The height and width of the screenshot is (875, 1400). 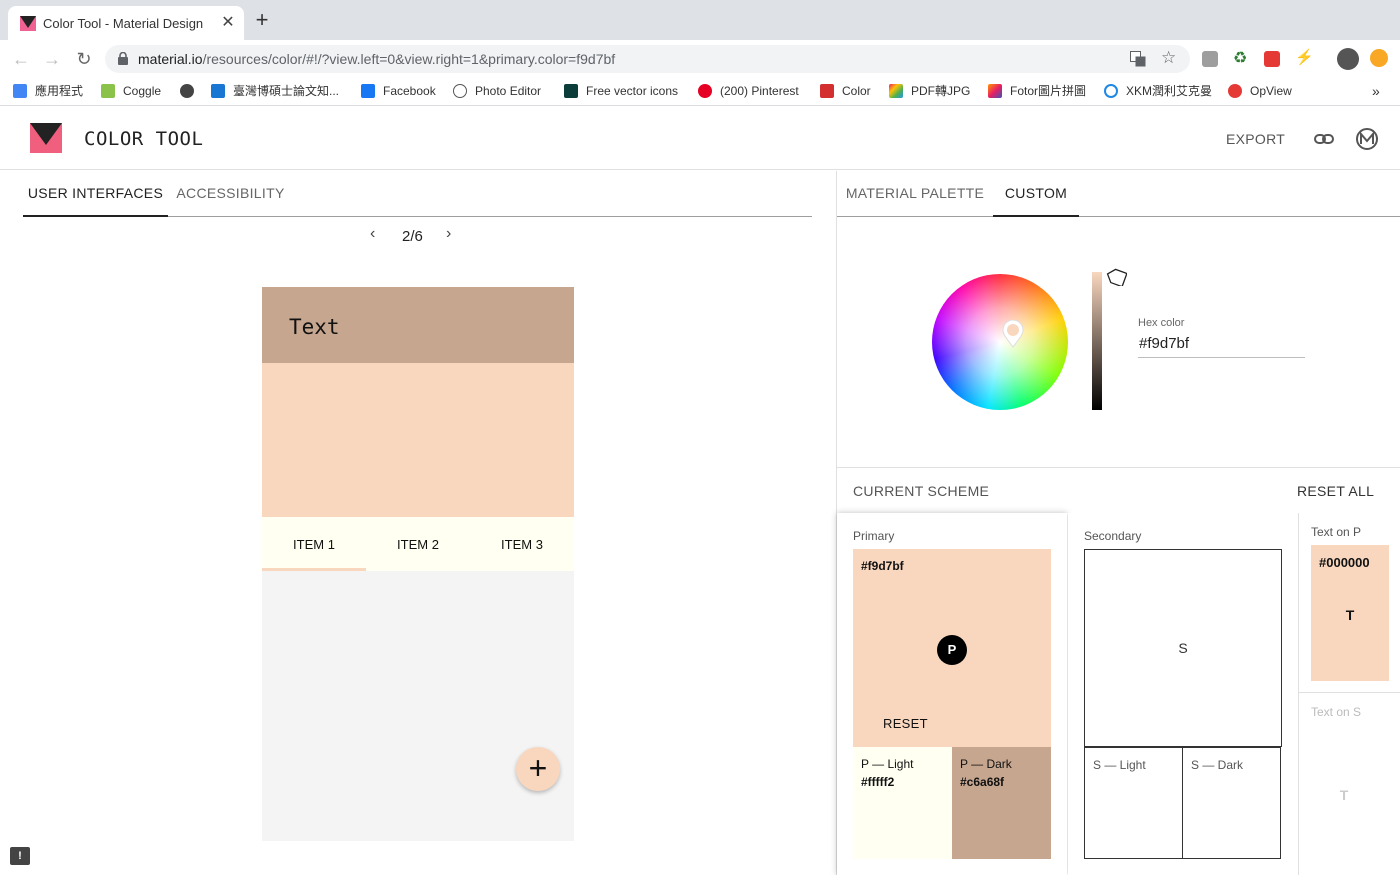 What do you see at coordinates (1335, 491) in the screenshot?
I see `reset-all-button: RESET ALL` at bounding box center [1335, 491].